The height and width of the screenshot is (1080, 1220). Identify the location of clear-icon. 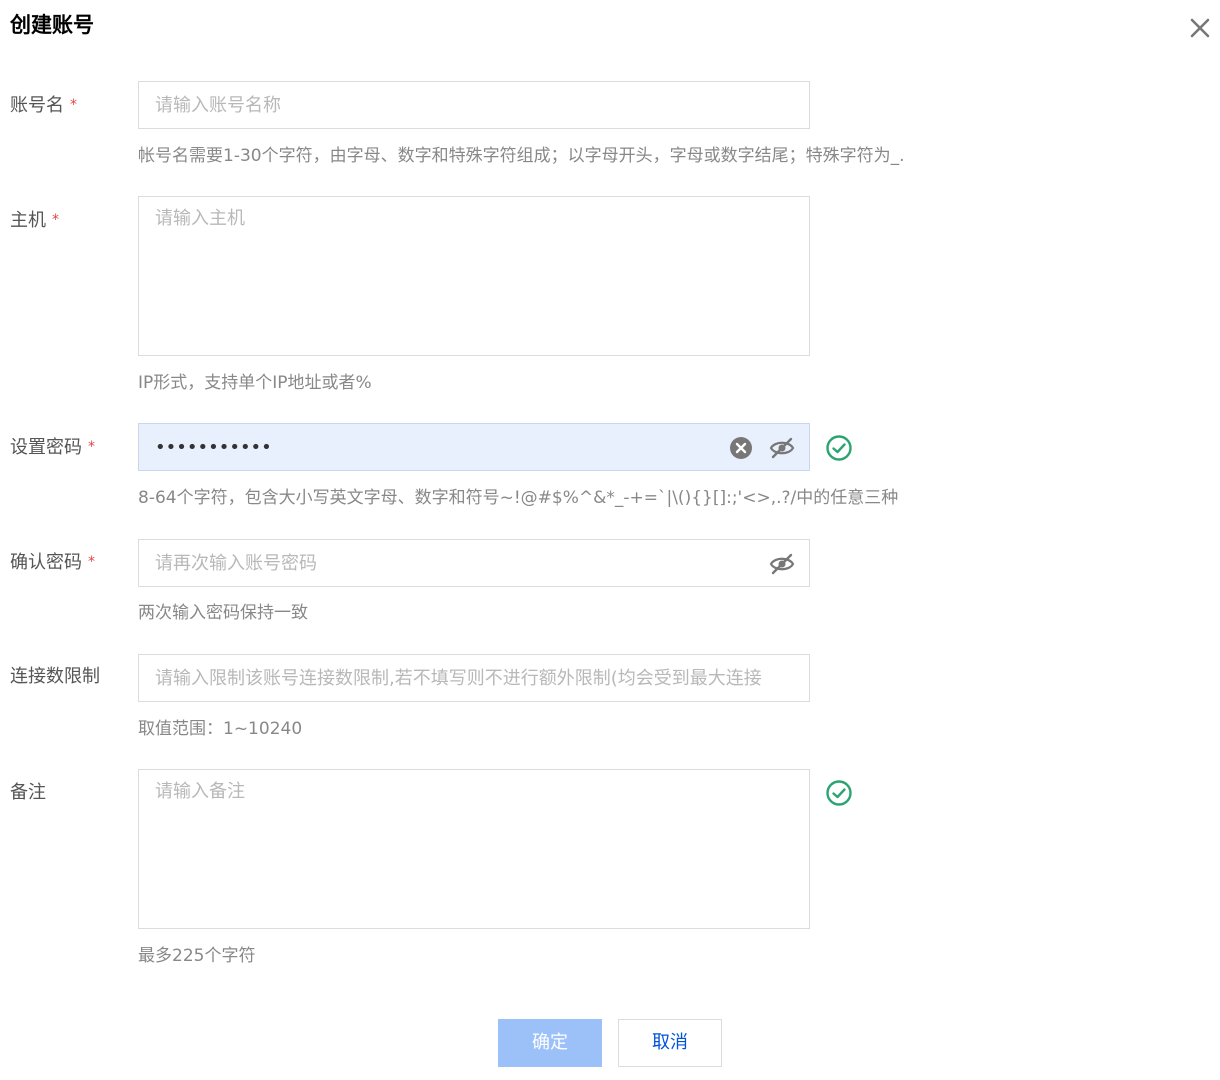
(741, 448).